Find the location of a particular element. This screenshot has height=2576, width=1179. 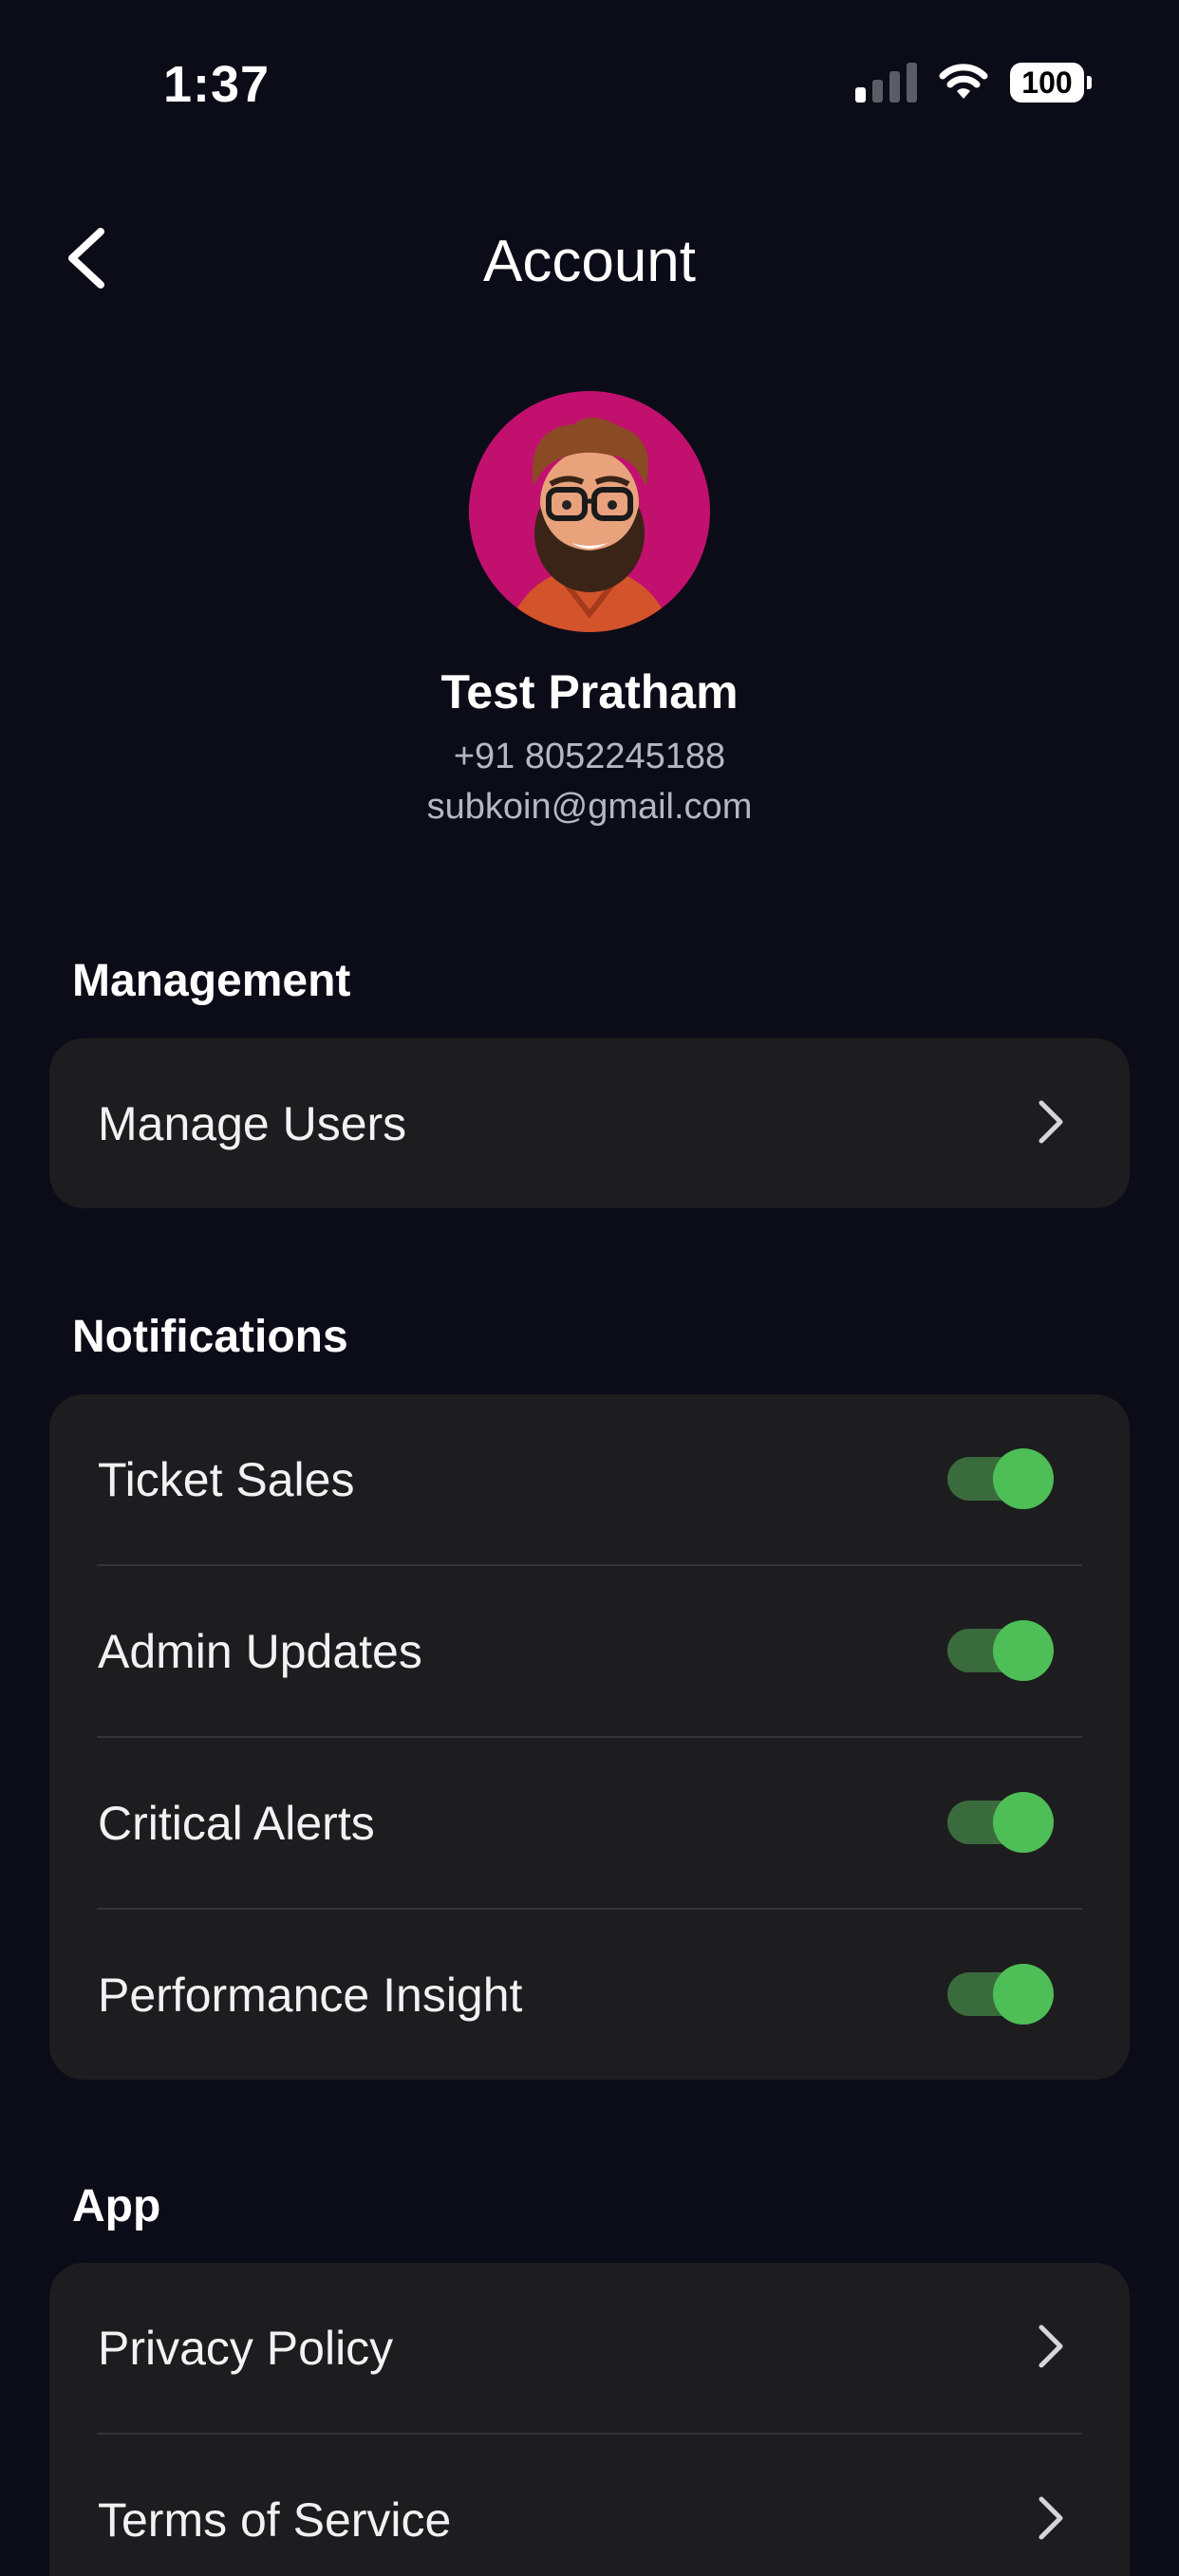

status-time: 1:37 is located at coordinates (217, 85).